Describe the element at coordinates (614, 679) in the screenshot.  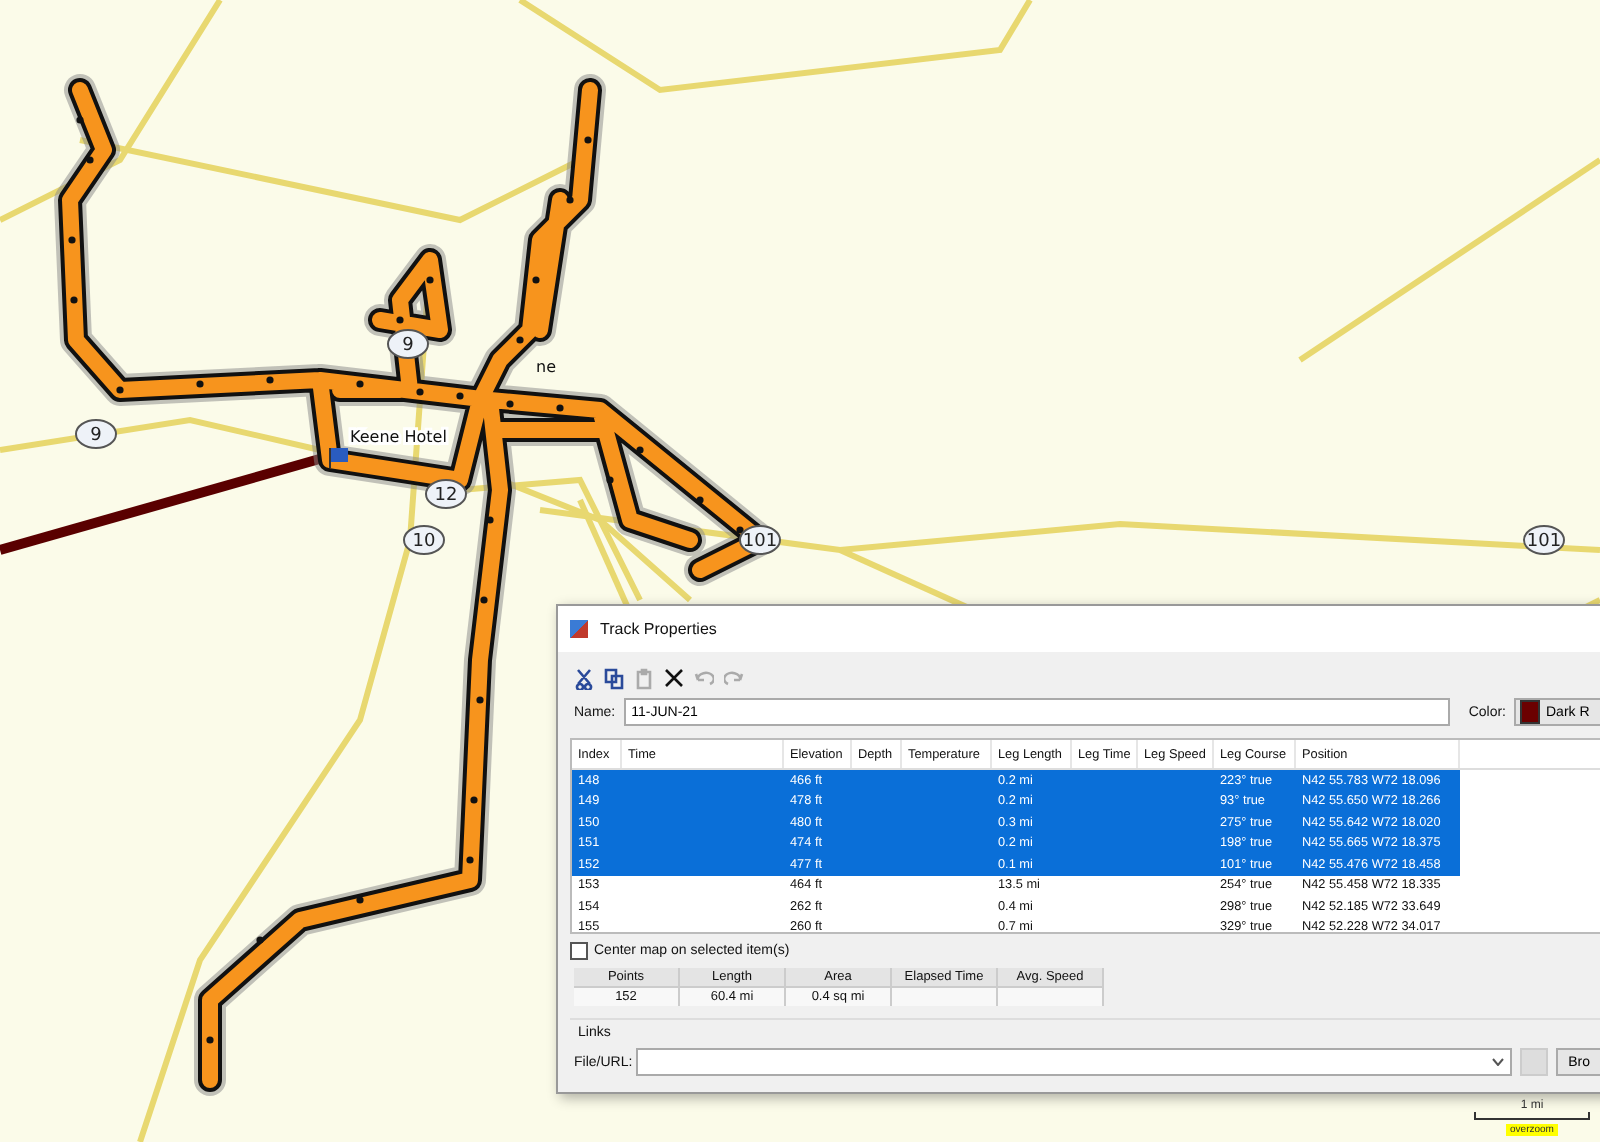
I see `copy-icon` at that location.